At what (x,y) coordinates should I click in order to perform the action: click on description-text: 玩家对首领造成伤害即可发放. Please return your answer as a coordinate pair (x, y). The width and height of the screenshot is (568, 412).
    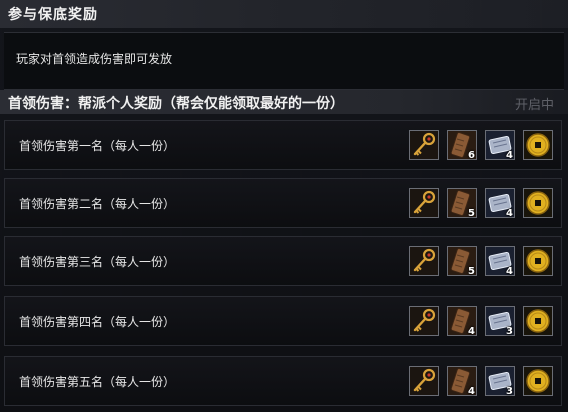
    Looking at the image, I should click on (94, 59).